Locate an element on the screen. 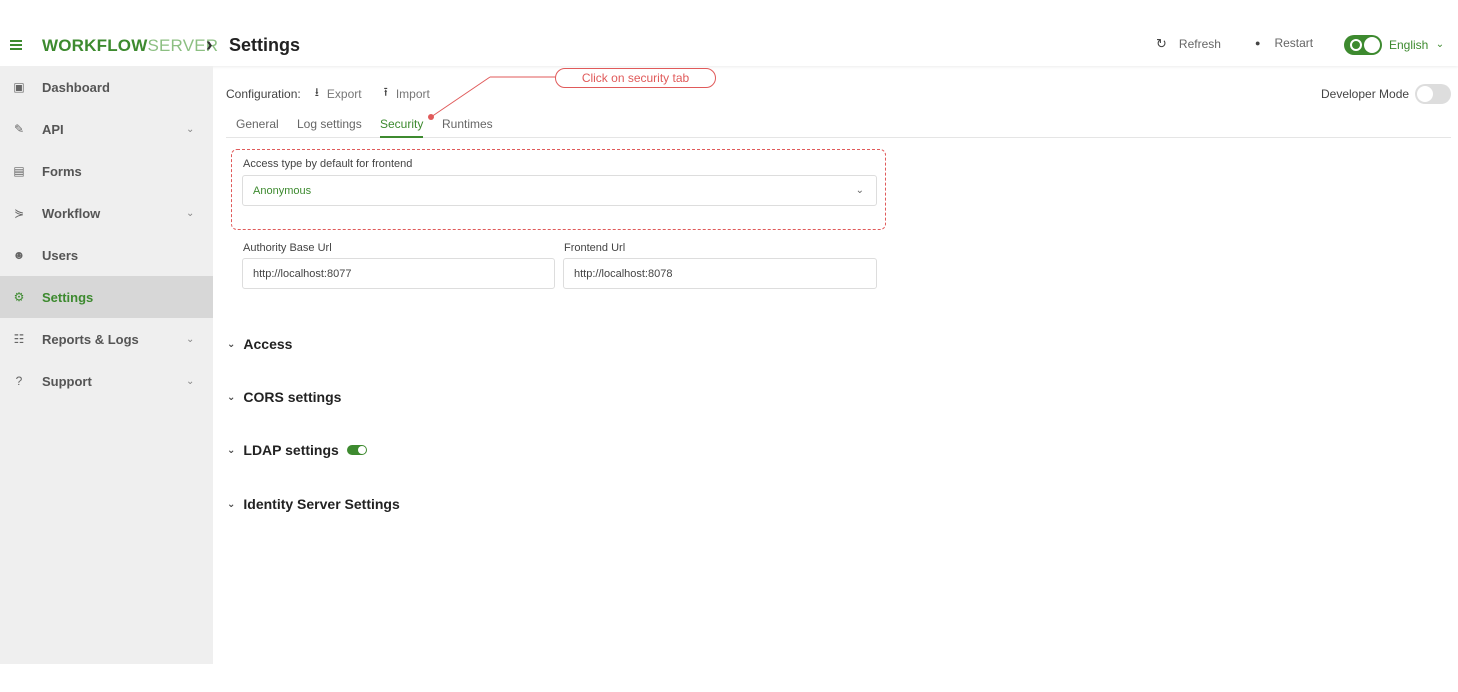 The height and width of the screenshot is (692, 1458). sidebar-item-api: ✎ API ⌄ is located at coordinates (106, 129).